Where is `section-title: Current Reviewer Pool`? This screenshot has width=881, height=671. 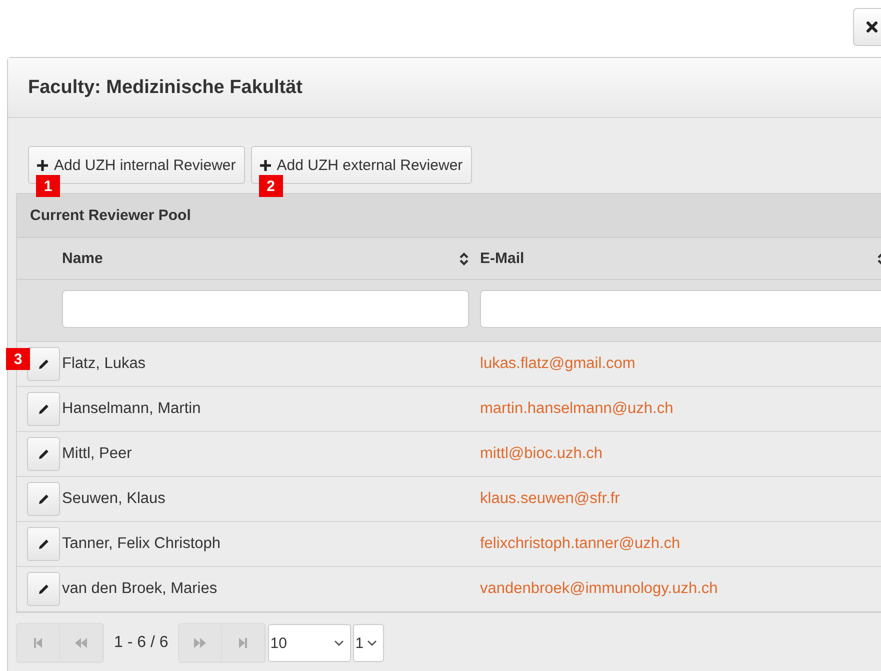 section-title: Current Reviewer Pool is located at coordinates (110, 215).